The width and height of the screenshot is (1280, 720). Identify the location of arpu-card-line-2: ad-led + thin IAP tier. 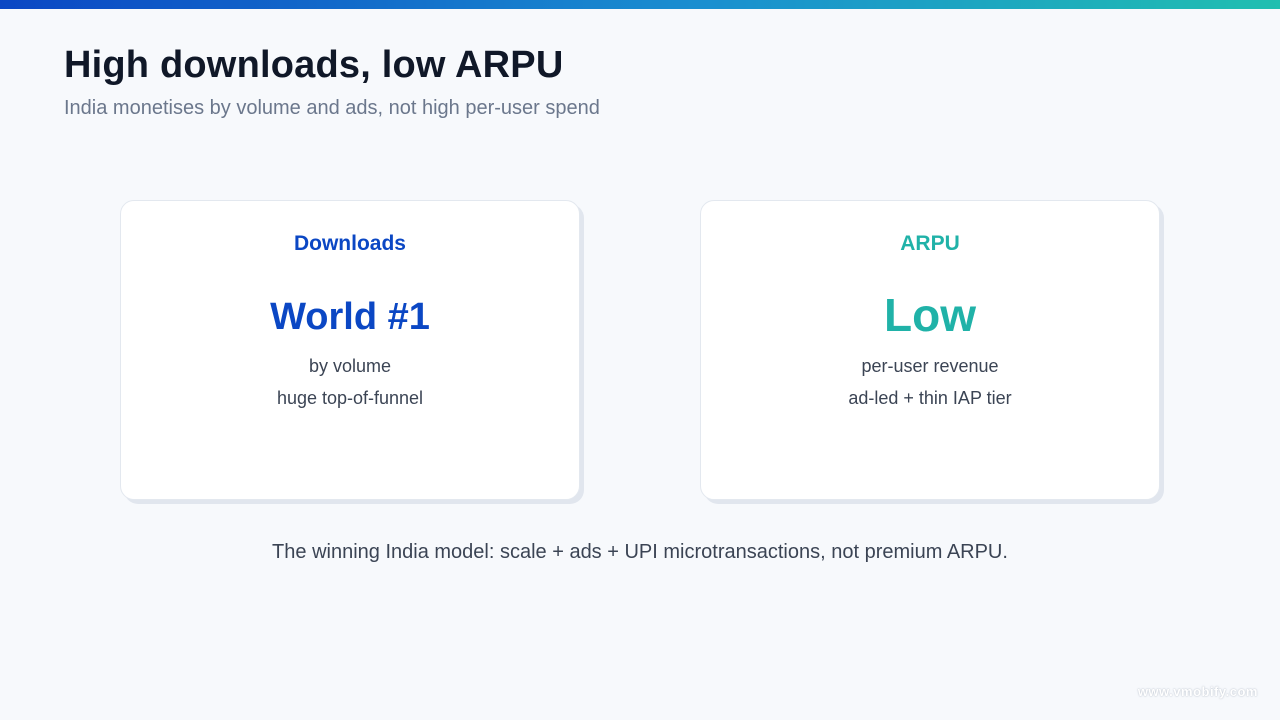
(930, 398).